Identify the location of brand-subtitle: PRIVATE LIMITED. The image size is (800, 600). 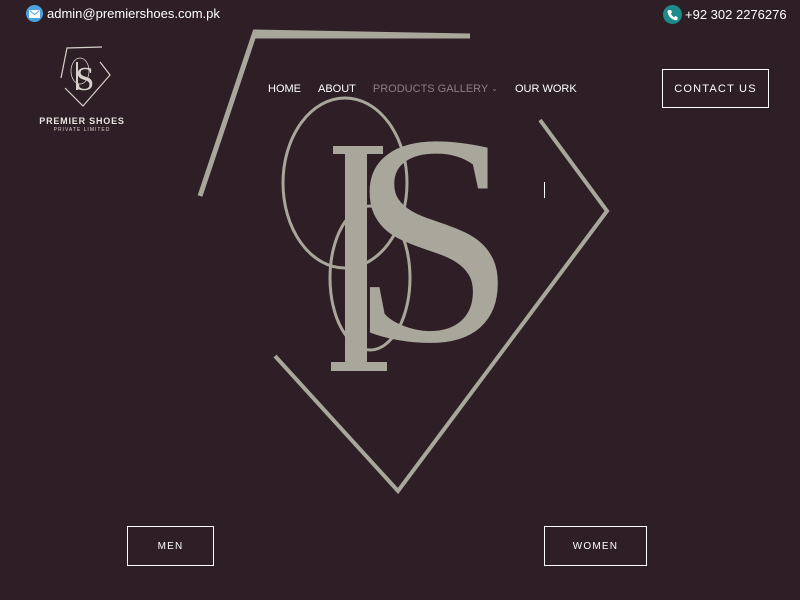
(82, 130).